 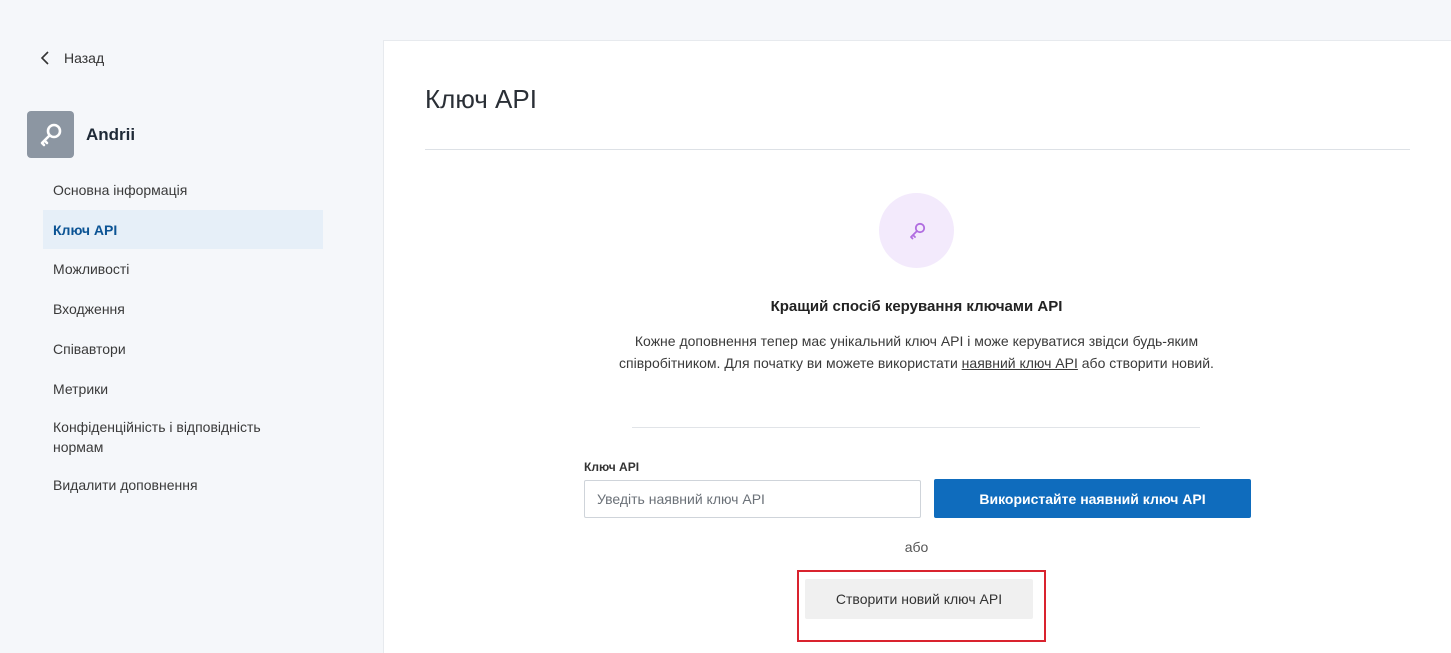 I want to click on title-divider, so click(x=917, y=149).